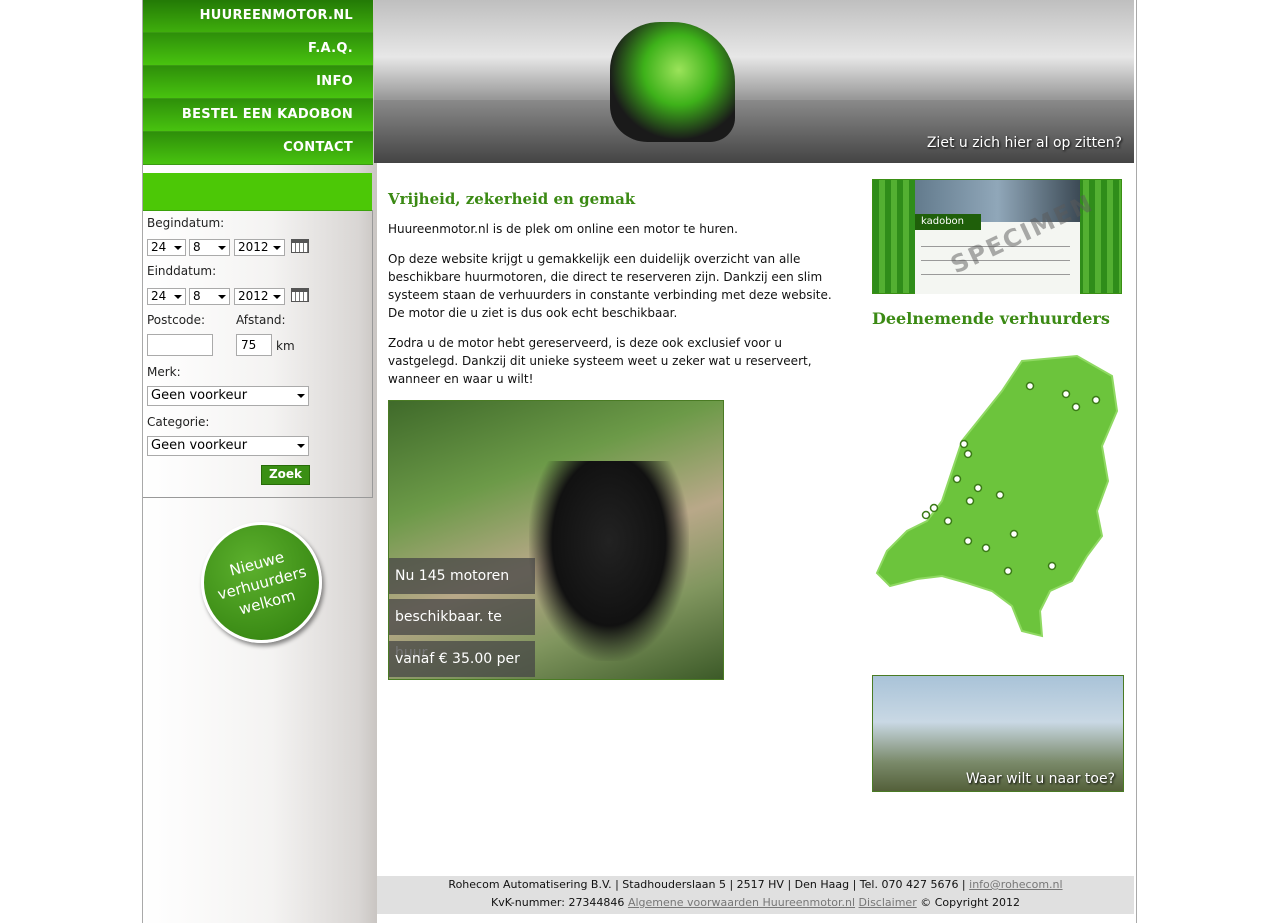  I want to click on end-year-select: 2012, so click(259, 296).